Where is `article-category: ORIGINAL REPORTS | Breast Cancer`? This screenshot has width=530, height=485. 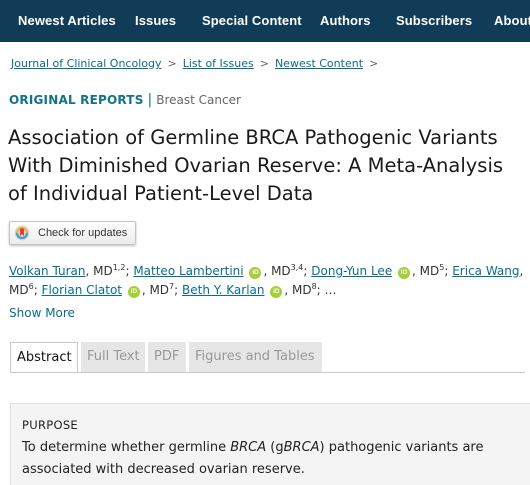
article-category: ORIGINAL REPORTS | Breast Cancer is located at coordinates (125, 100).